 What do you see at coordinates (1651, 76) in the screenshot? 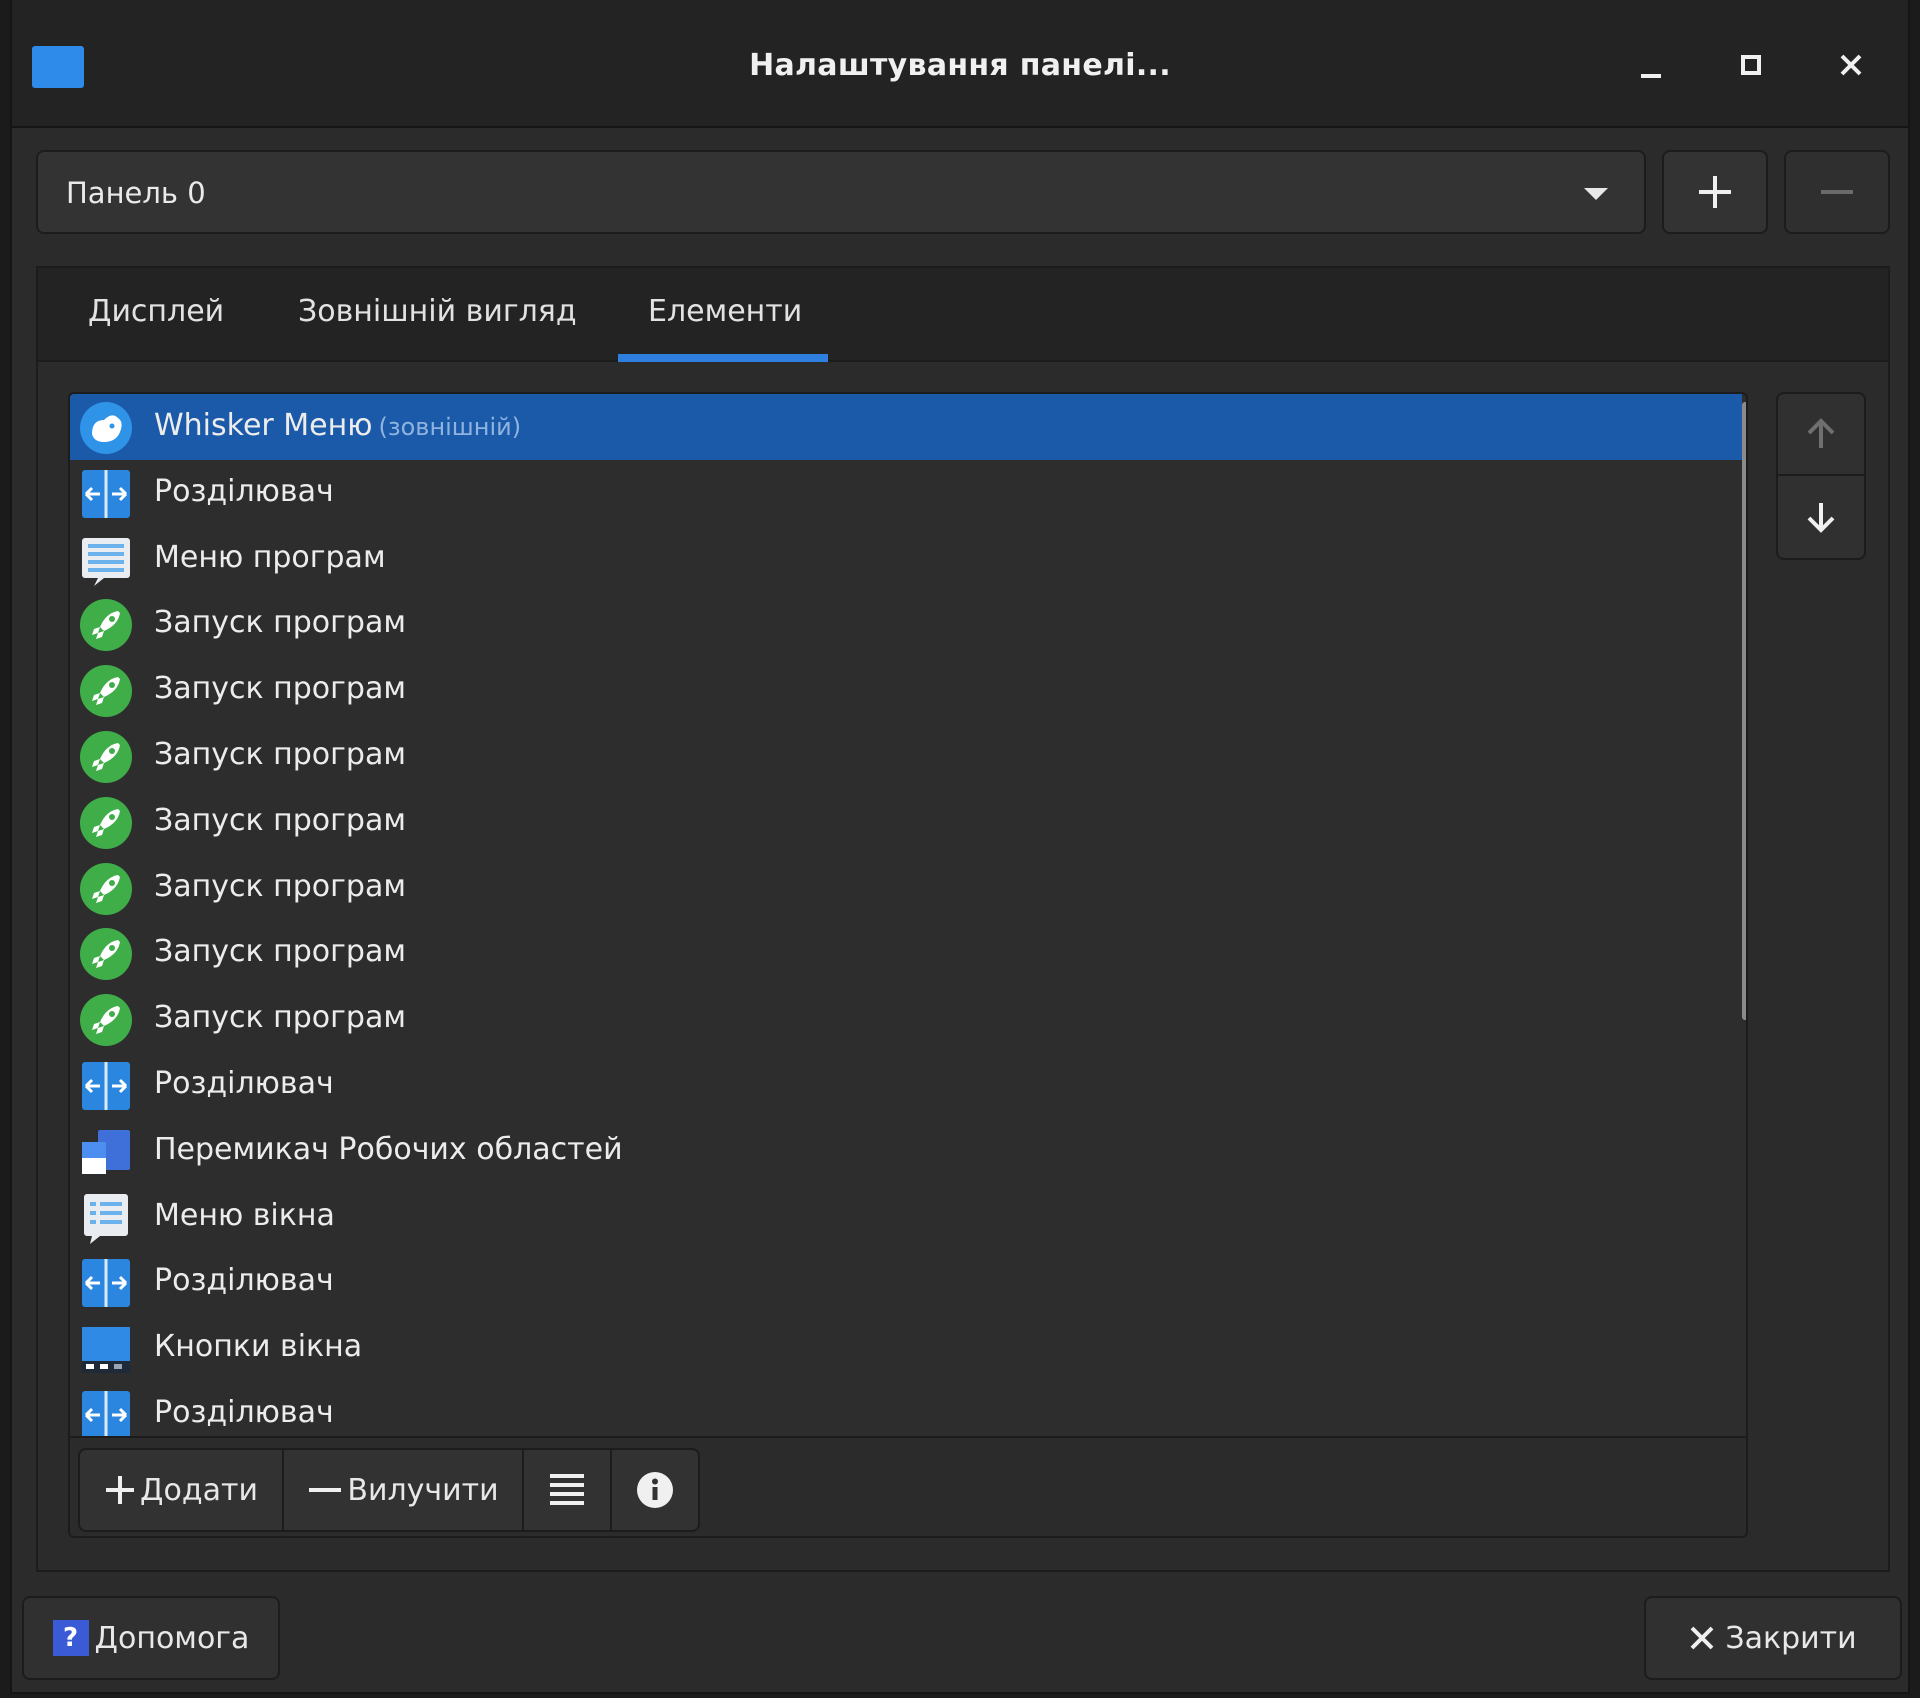
I see `minimize-icon` at bounding box center [1651, 76].